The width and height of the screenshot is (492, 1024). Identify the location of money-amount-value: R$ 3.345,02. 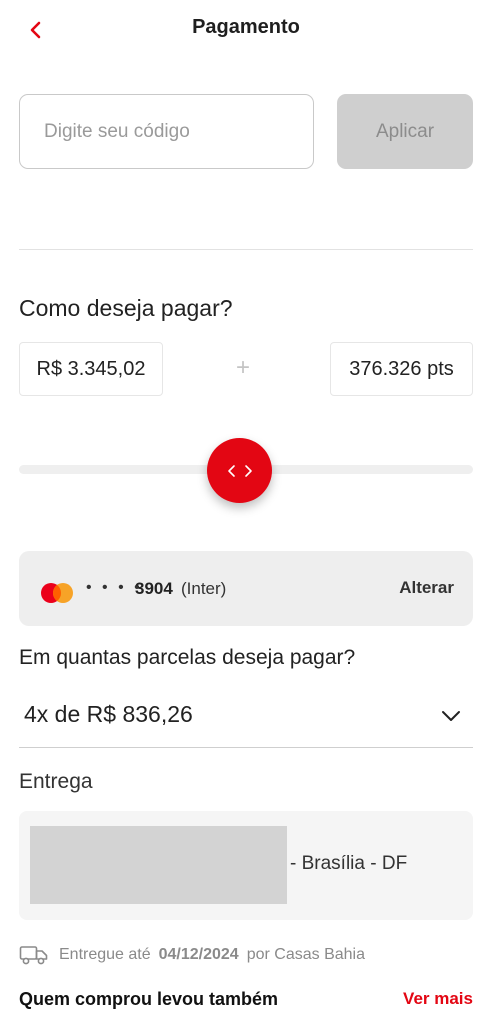
(91, 368).